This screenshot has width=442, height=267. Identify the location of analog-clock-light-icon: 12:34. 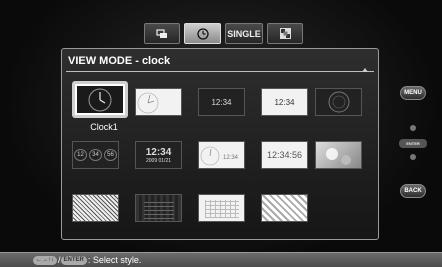
(219, 156).